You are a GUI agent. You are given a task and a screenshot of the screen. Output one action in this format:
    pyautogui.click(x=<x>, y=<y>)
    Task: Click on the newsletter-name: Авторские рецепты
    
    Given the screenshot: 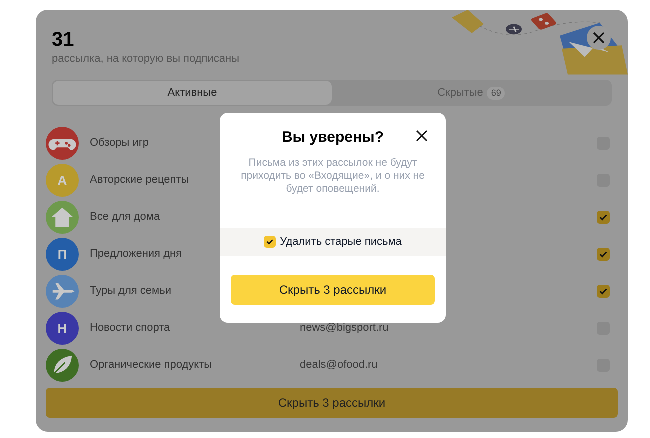 What is the action you would take?
    pyautogui.click(x=140, y=180)
    